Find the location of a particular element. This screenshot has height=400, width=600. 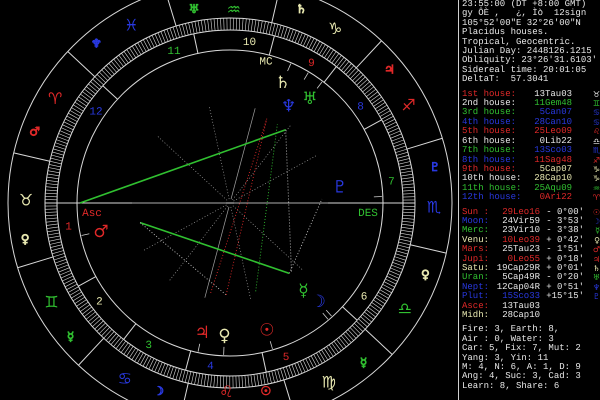

planet-glyph: ♆ is located at coordinates (596, 287).